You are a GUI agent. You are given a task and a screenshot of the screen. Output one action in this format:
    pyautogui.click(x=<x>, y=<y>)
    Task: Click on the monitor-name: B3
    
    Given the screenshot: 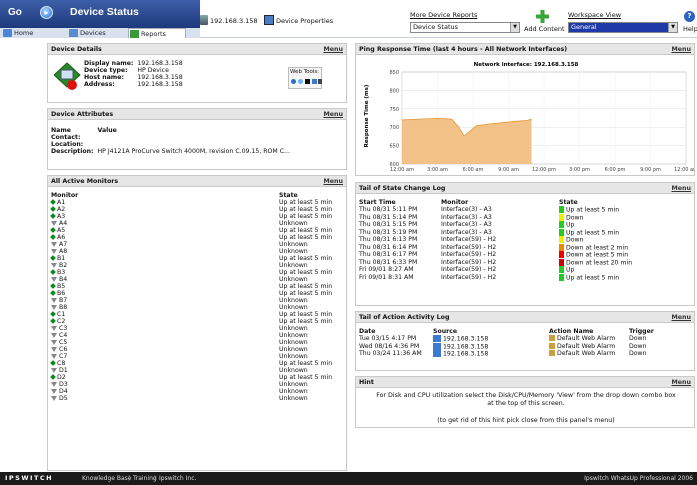 What is the action you would take?
    pyautogui.click(x=61, y=272)
    